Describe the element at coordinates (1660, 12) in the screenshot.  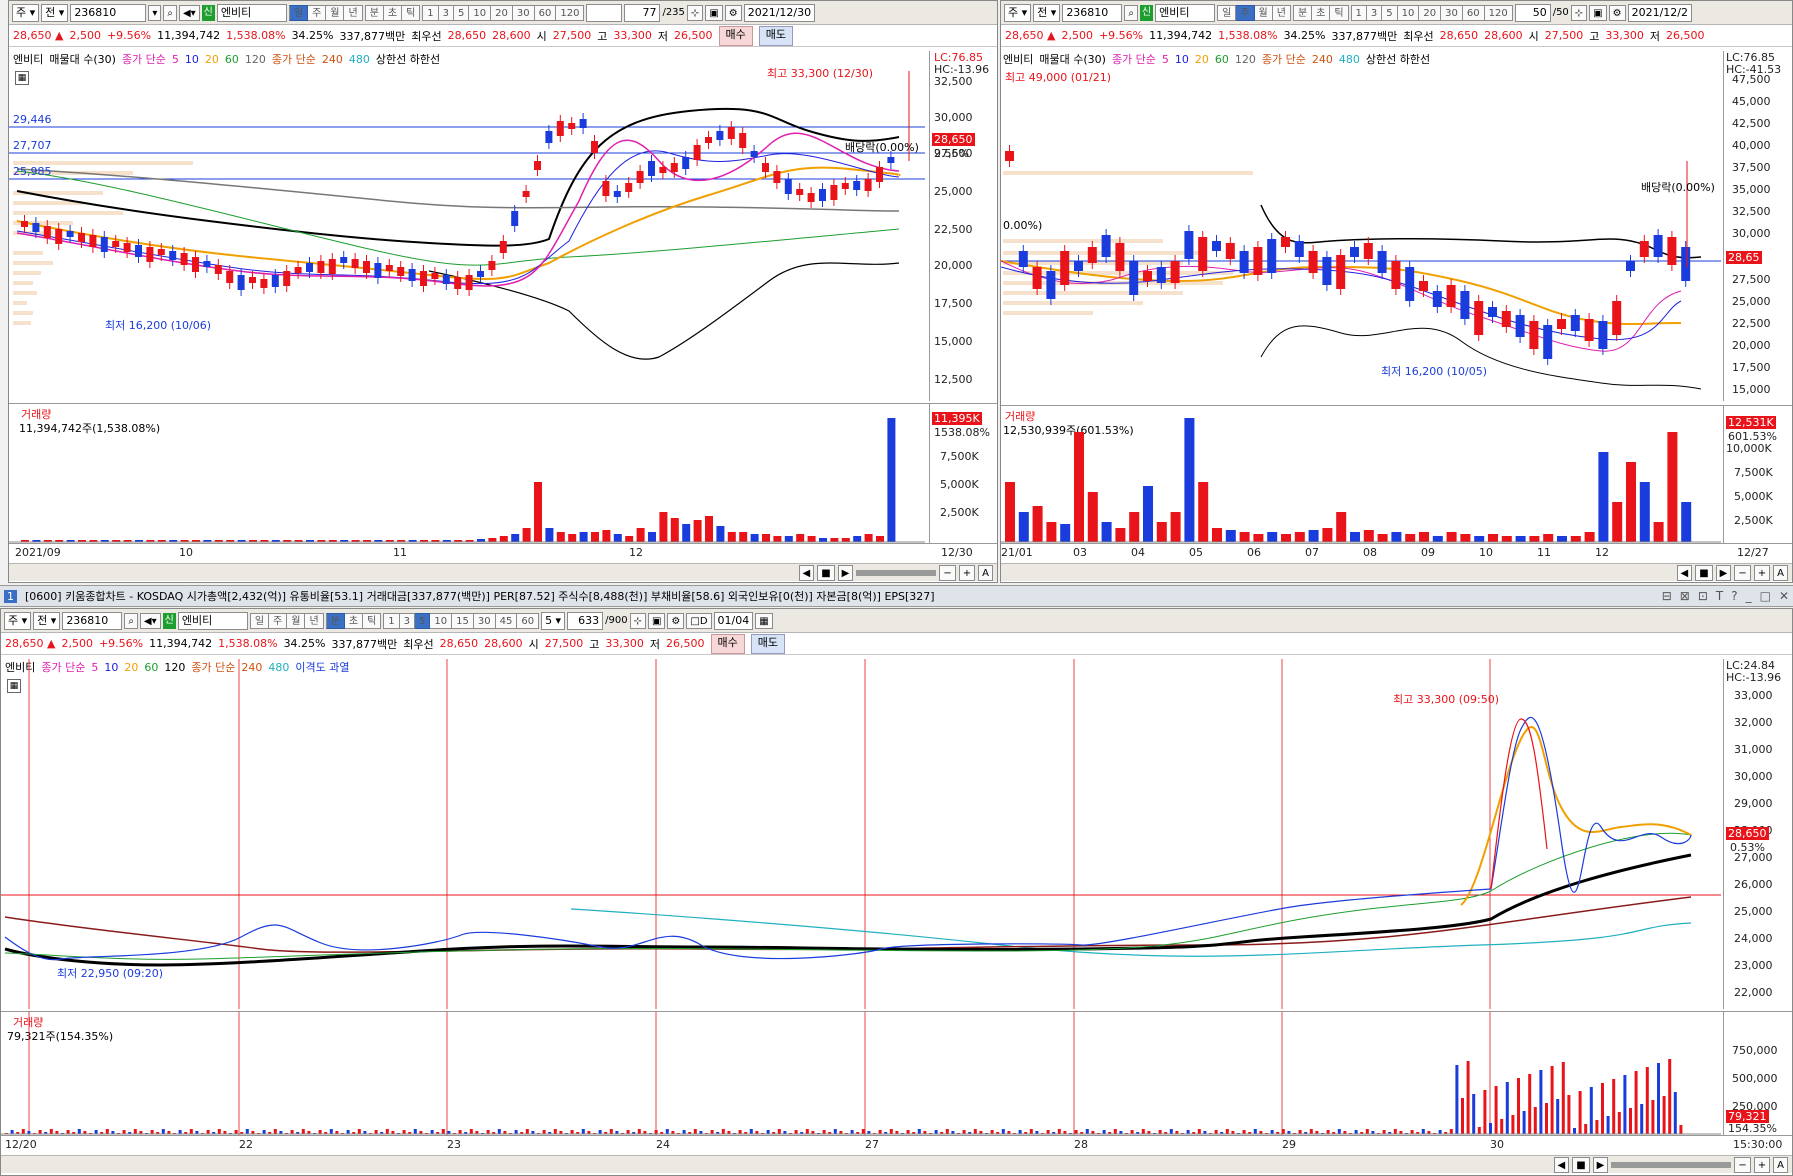
I see `date-input: 2021/12/2` at that location.